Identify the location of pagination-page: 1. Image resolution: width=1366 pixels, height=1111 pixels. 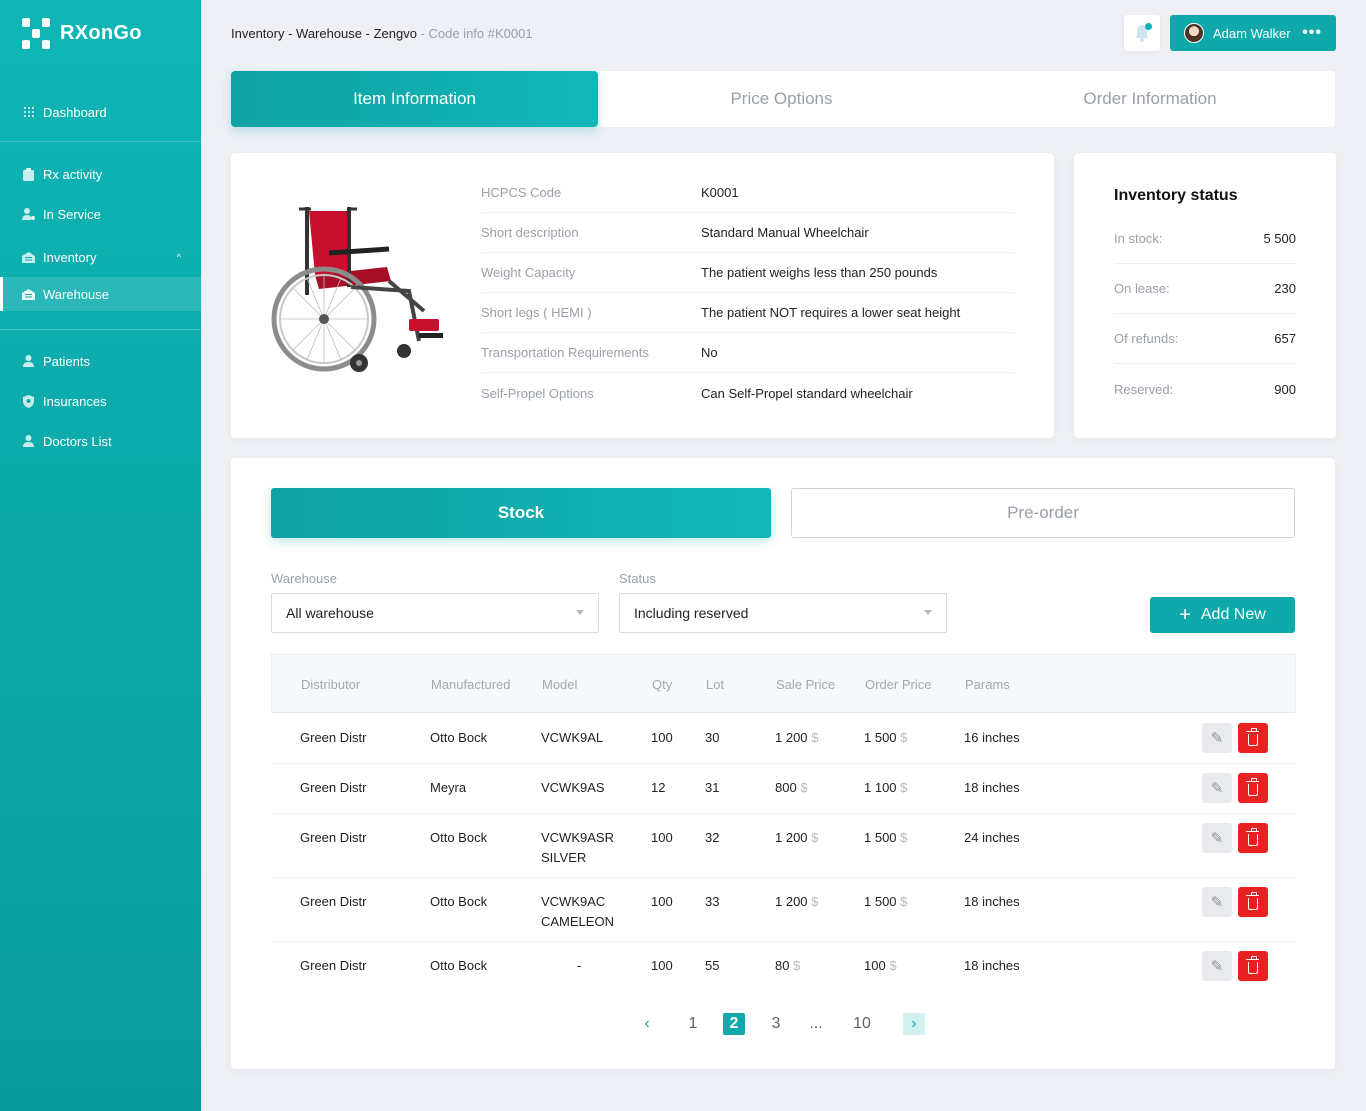
(693, 1024).